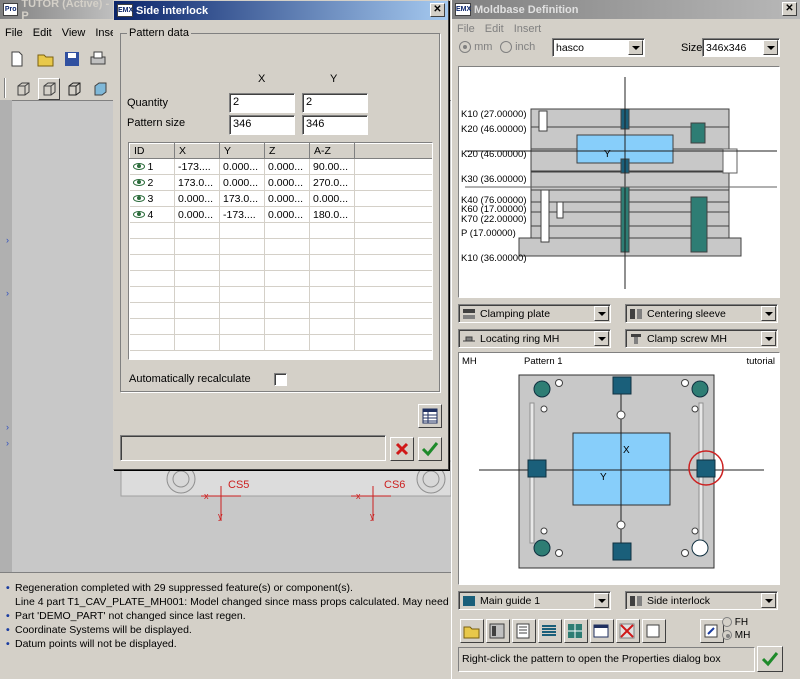 The image size is (800, 679). I want to click on open-moldbase-button, so click(472, 631).